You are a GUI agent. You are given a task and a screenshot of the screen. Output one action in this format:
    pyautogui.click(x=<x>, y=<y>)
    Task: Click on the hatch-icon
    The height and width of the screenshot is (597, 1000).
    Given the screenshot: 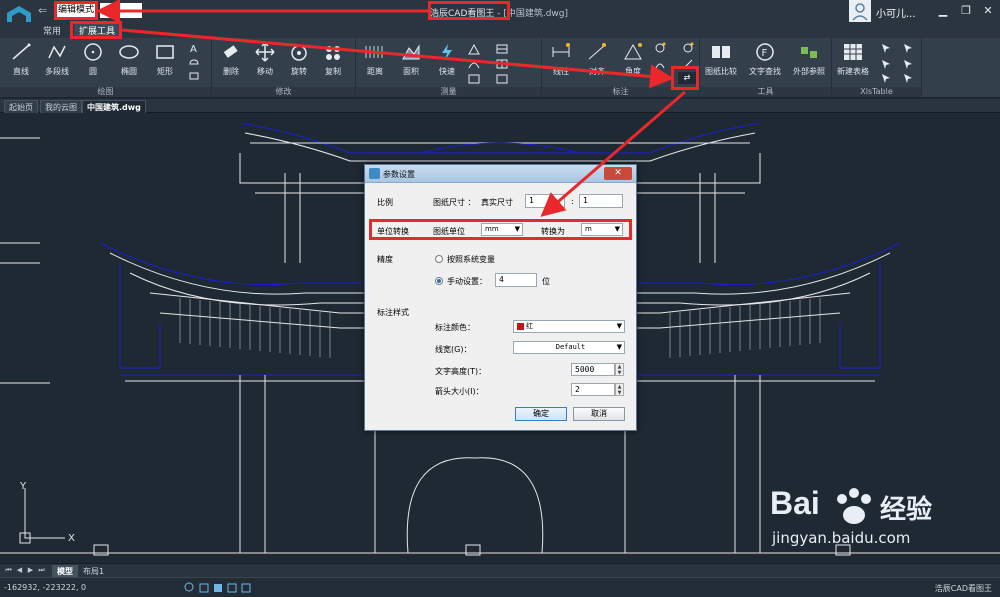 What is the action you would take?
    pyautogui.click(x=194, y=76)
    